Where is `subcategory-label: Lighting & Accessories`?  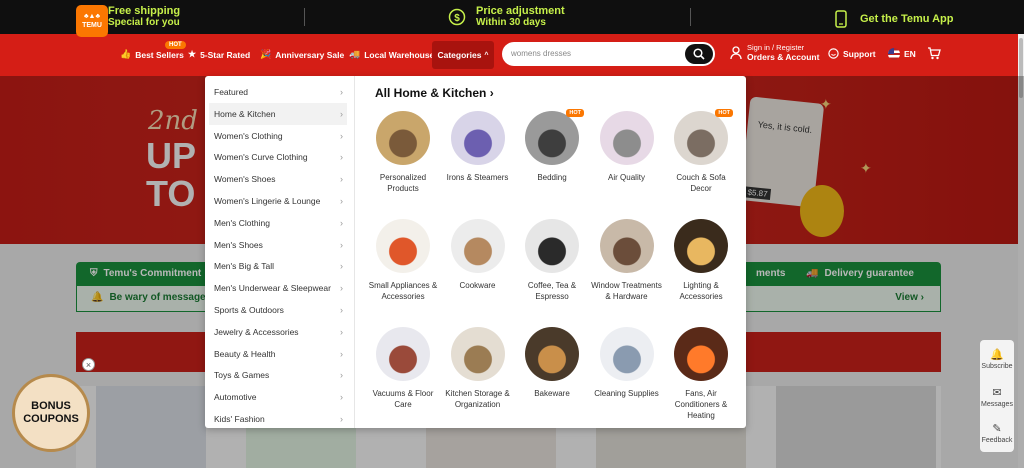
subcategory-label: Lighting & Accessories is located at coordinates (701, 291).